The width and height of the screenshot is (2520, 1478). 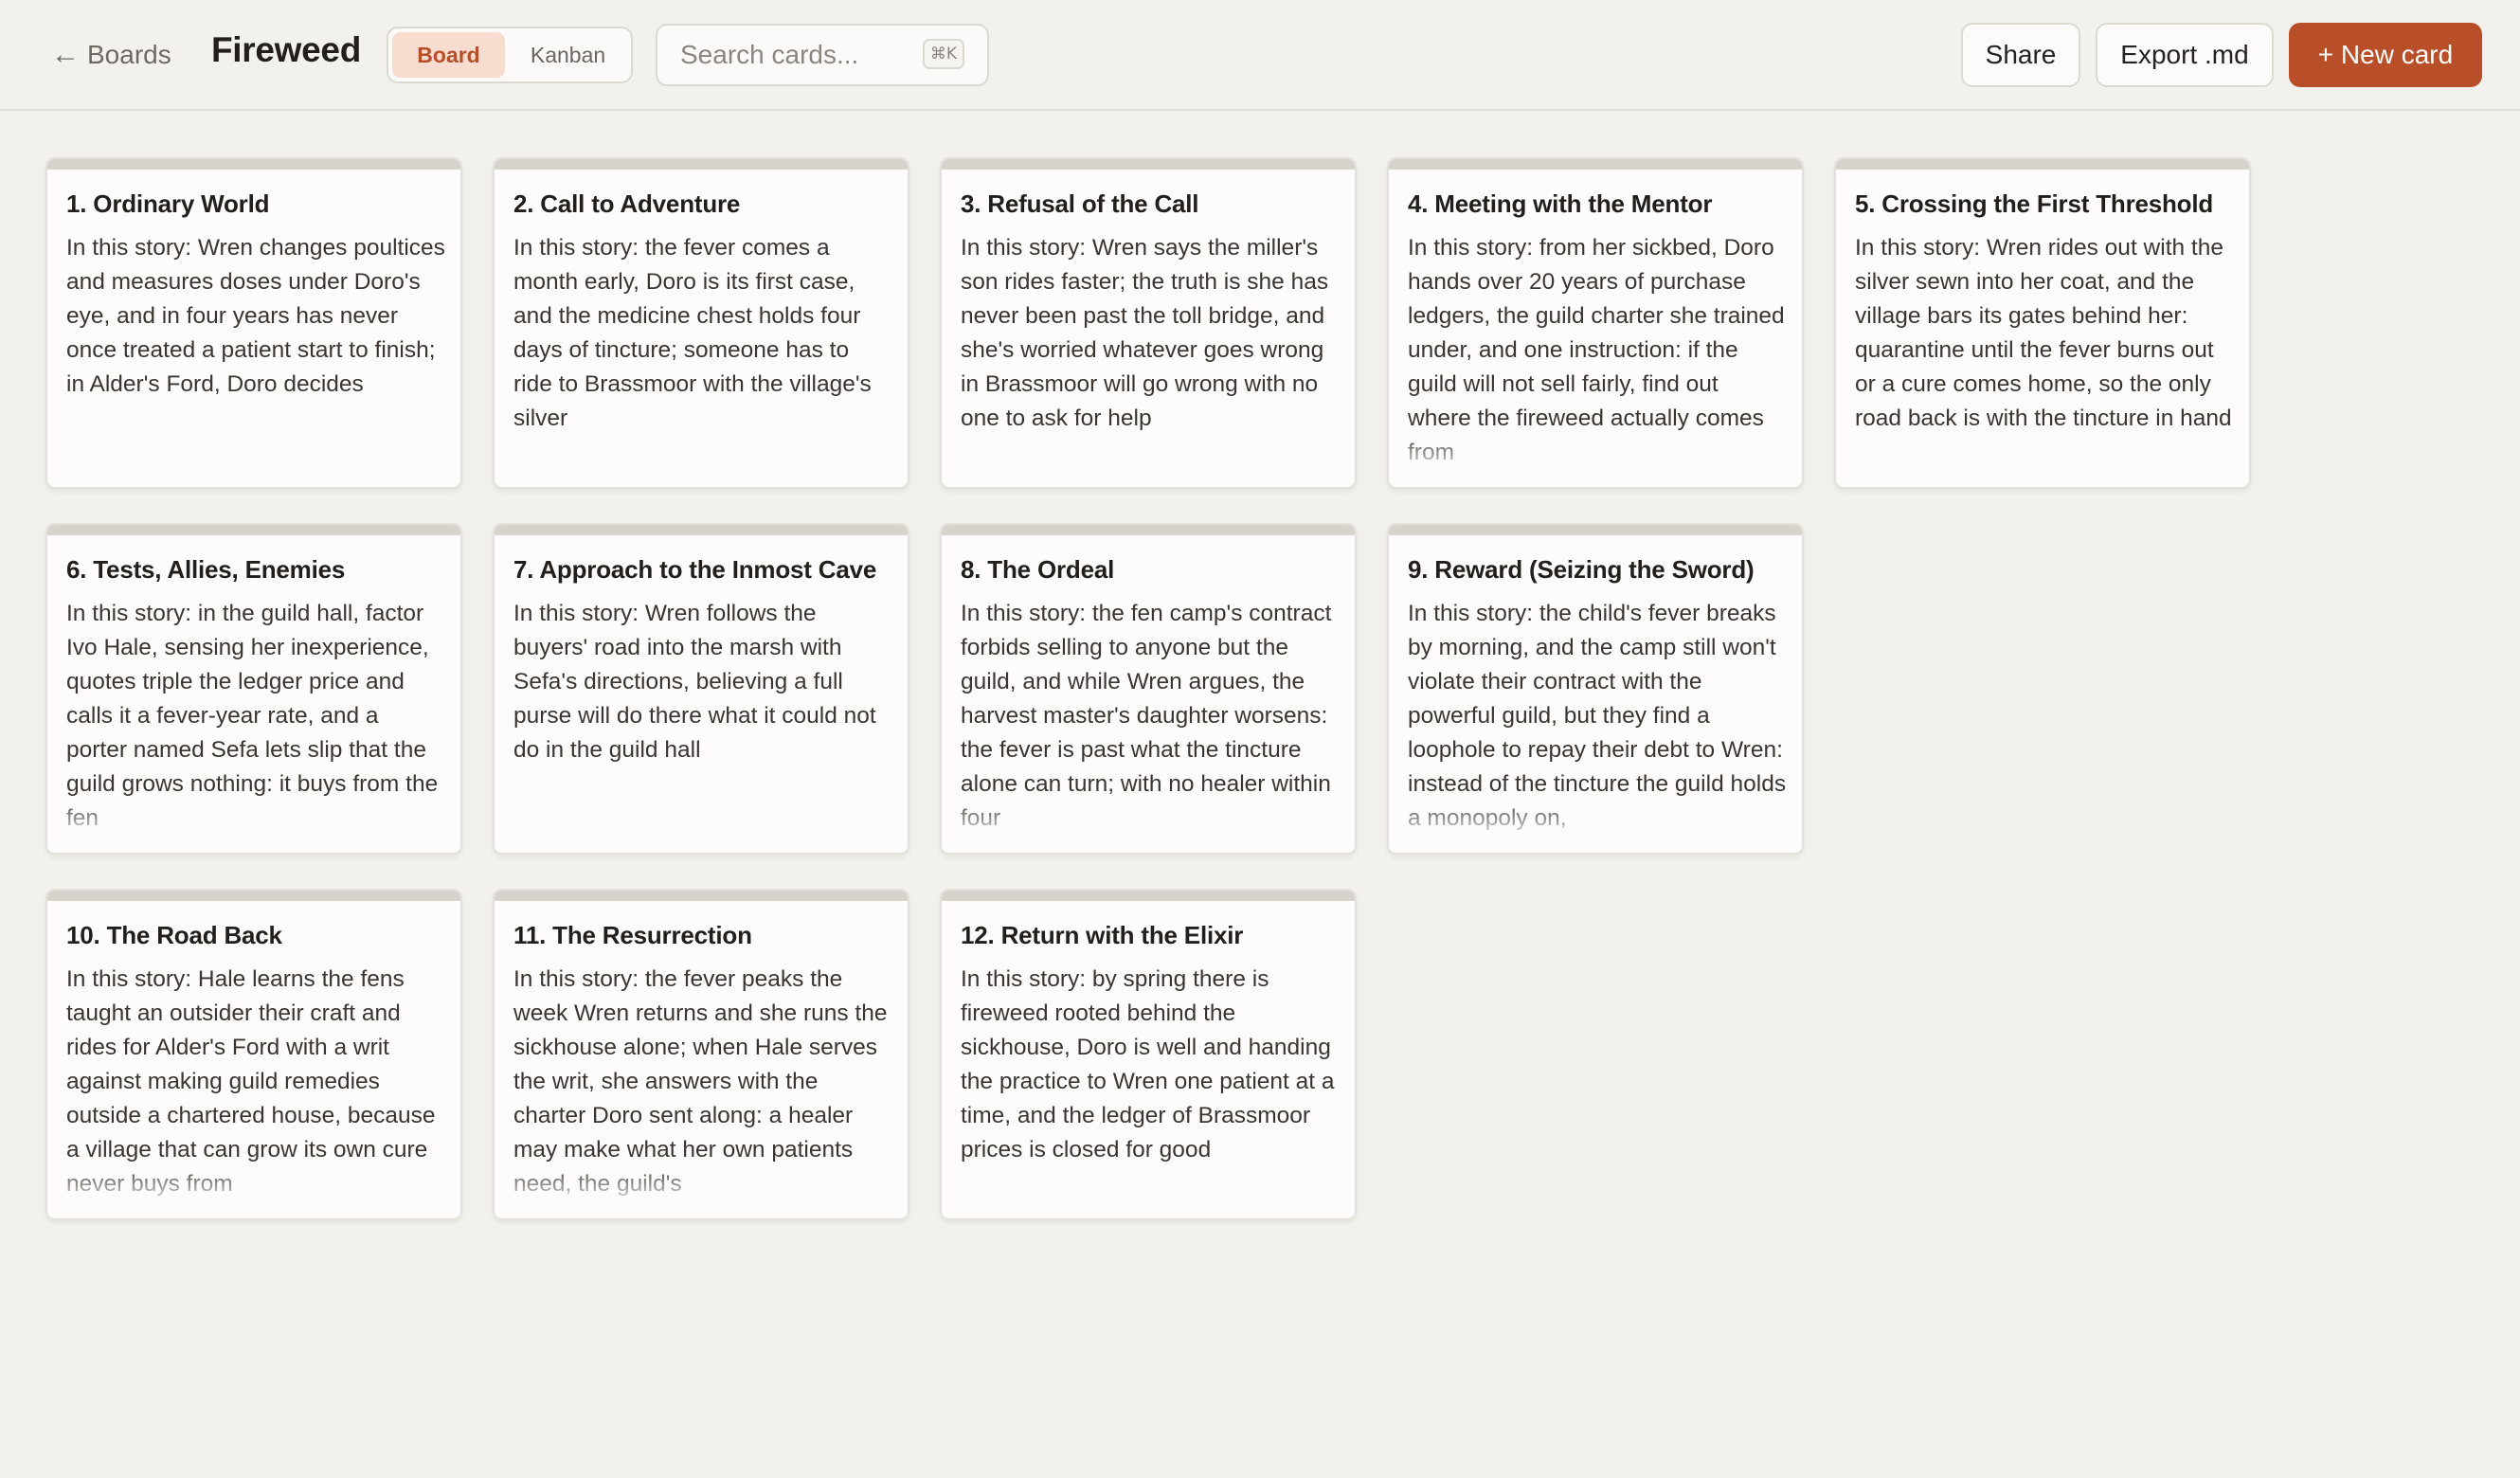 What do you see at coordinates (2034, 203) in the screenshot?
I see `card-title: 5. Crossing the First Threshold` at bounding box center [2034, 203].